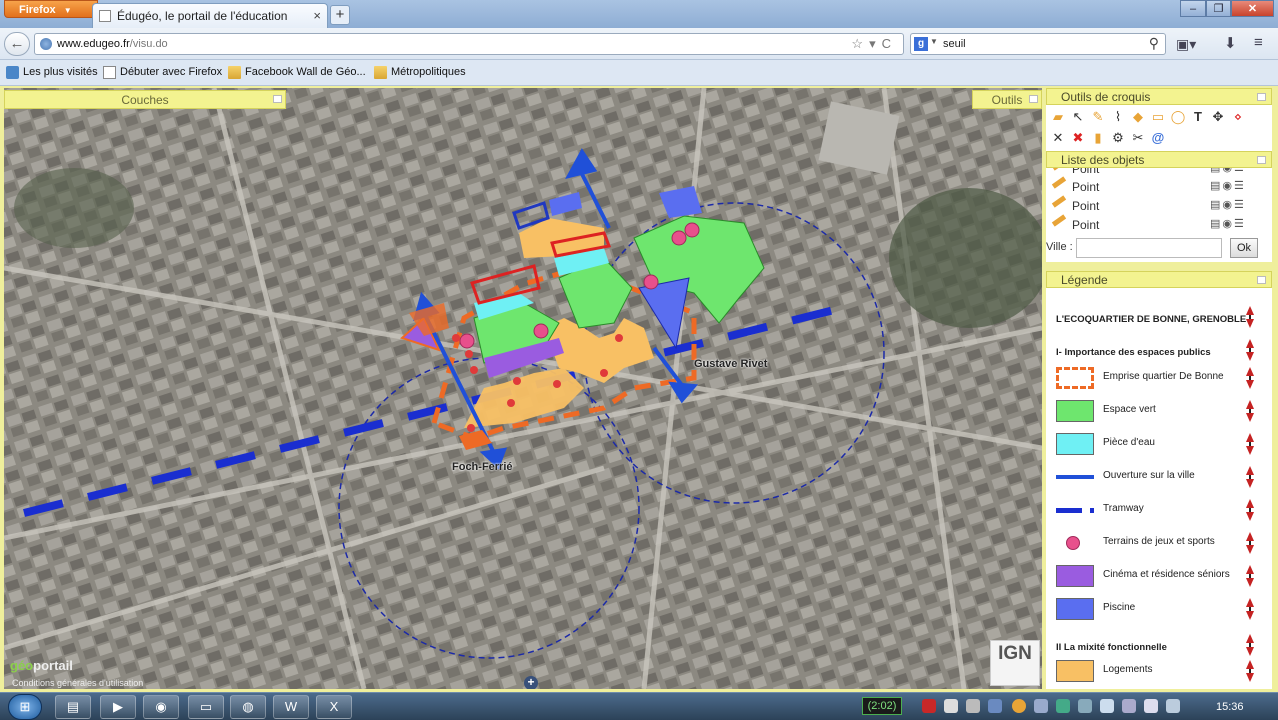 The width and height of the screenshot is (1278, 720). What do you see at coordinates (1058, 117) in the screenshot?
I see `open-folder-icon: ▰` at bounding box center [1058, 117].